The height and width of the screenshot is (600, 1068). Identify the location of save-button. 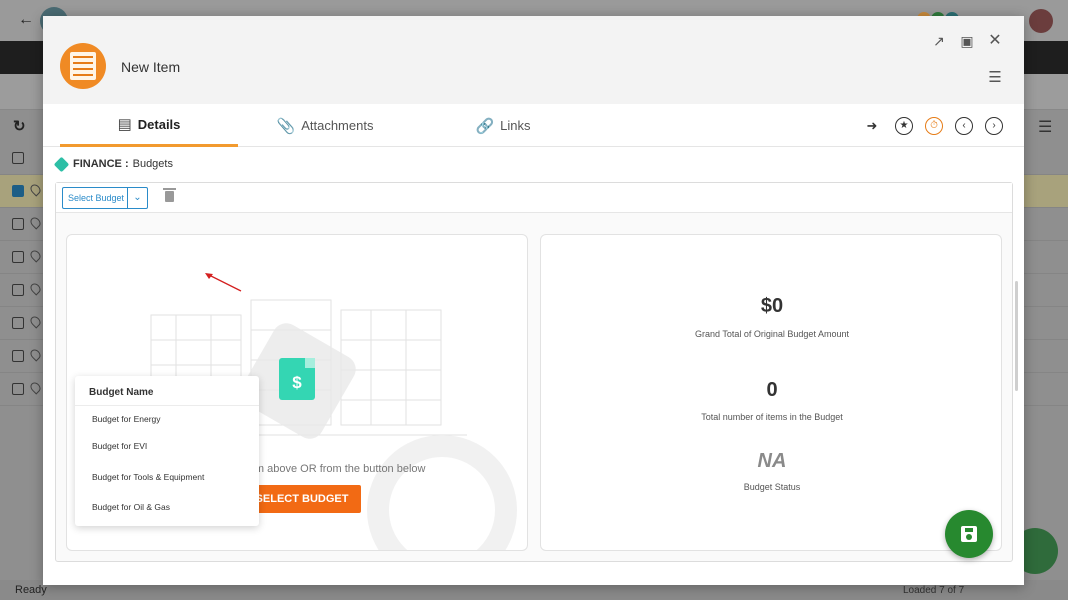
(969, 534).